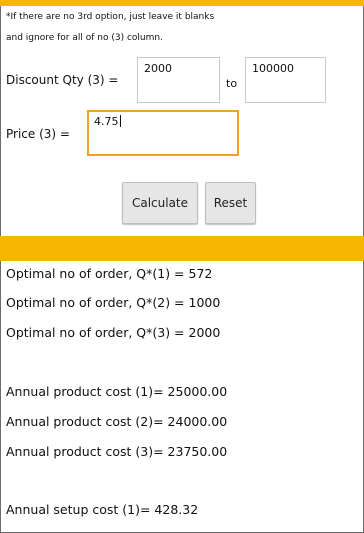 This screenshot has height=533, width=364. Describe the element at coordinates (230, 203) in the screenshot. I see `reset-button: Reset` at that location.